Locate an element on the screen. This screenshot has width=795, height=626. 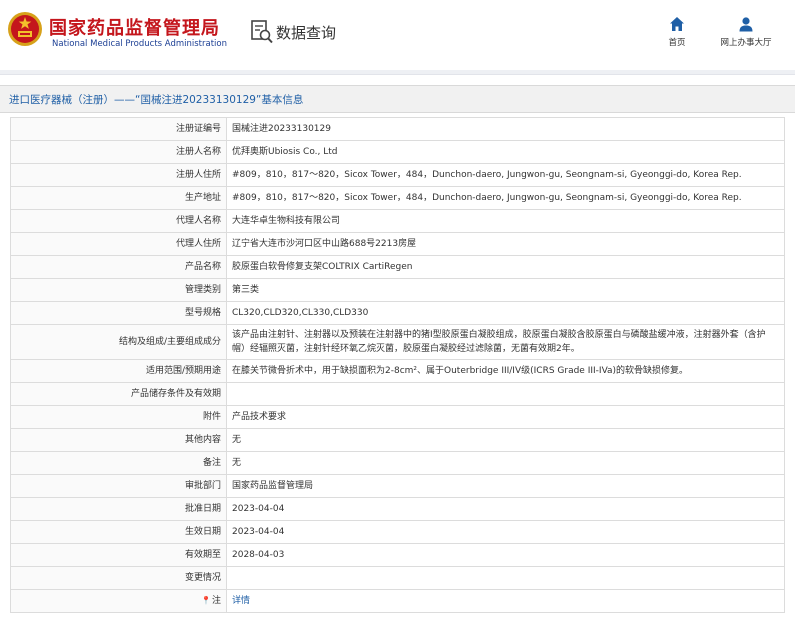
details-link: 详情 is located at coordinates (241, 601).